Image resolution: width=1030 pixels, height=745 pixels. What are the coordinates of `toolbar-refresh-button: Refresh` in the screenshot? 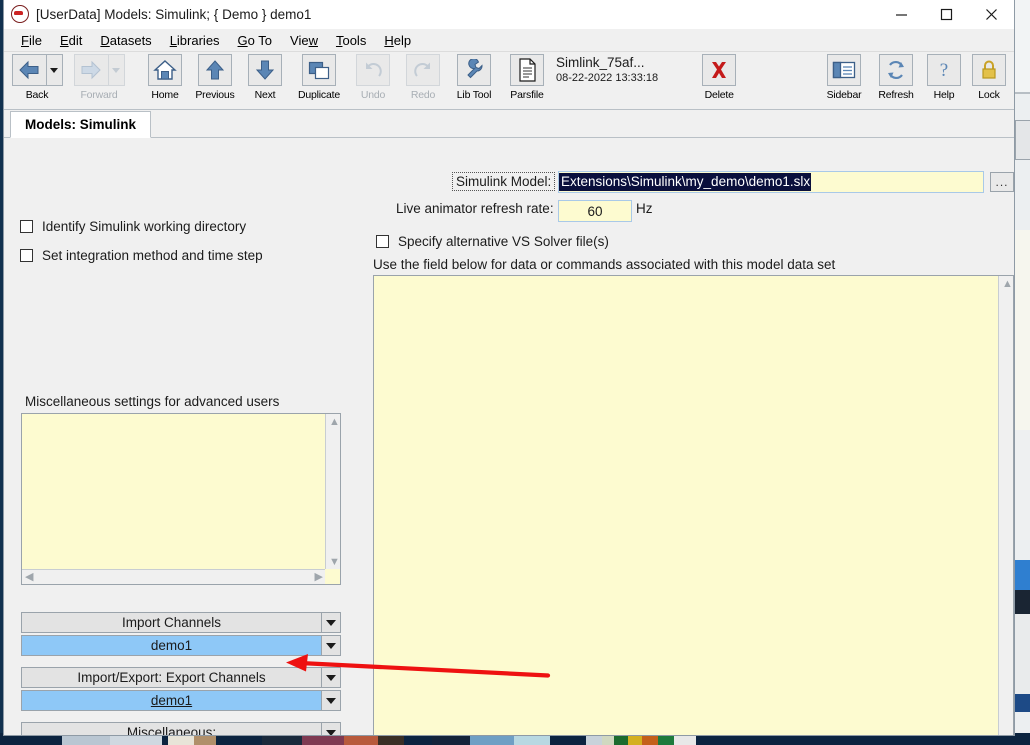 It's located at (896, 79).